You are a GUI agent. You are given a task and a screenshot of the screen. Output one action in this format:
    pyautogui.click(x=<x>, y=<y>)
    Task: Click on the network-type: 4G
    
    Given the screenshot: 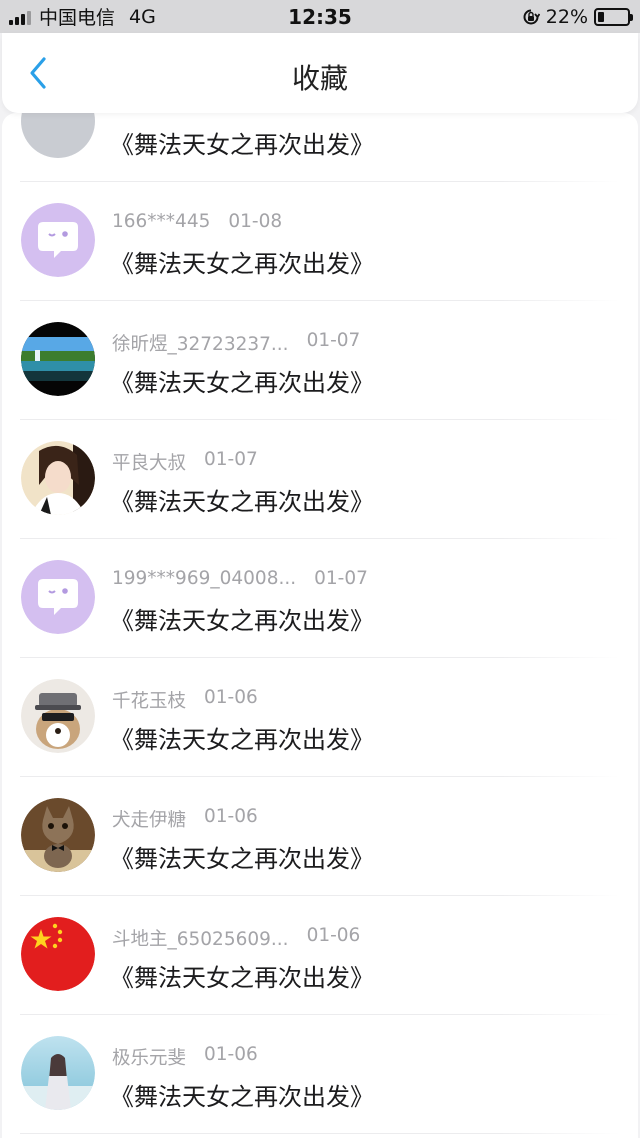 What is the action you would take?
    pyautogui.click(x=142, y=16)
    